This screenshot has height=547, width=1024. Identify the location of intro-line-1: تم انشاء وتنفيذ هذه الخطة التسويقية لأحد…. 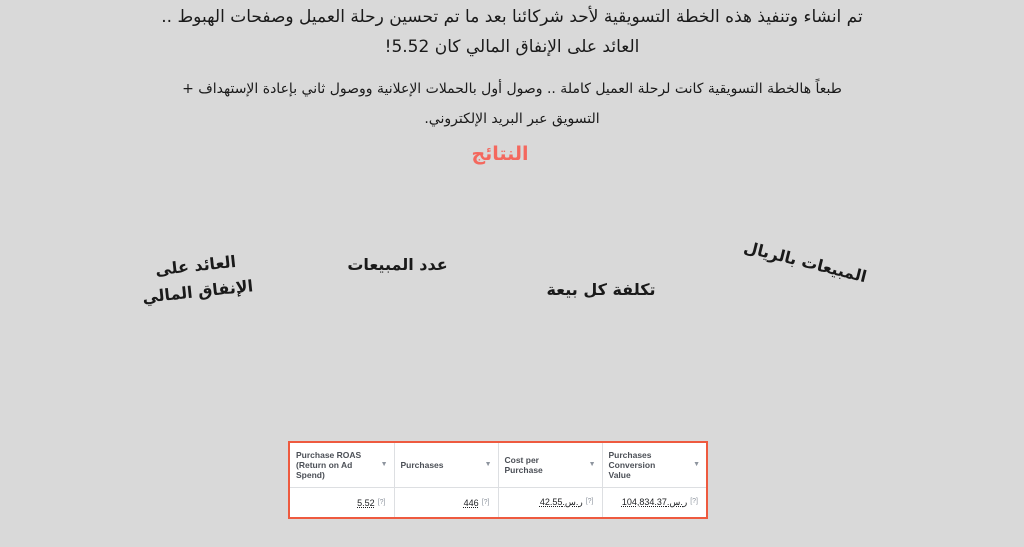
(512, 17).